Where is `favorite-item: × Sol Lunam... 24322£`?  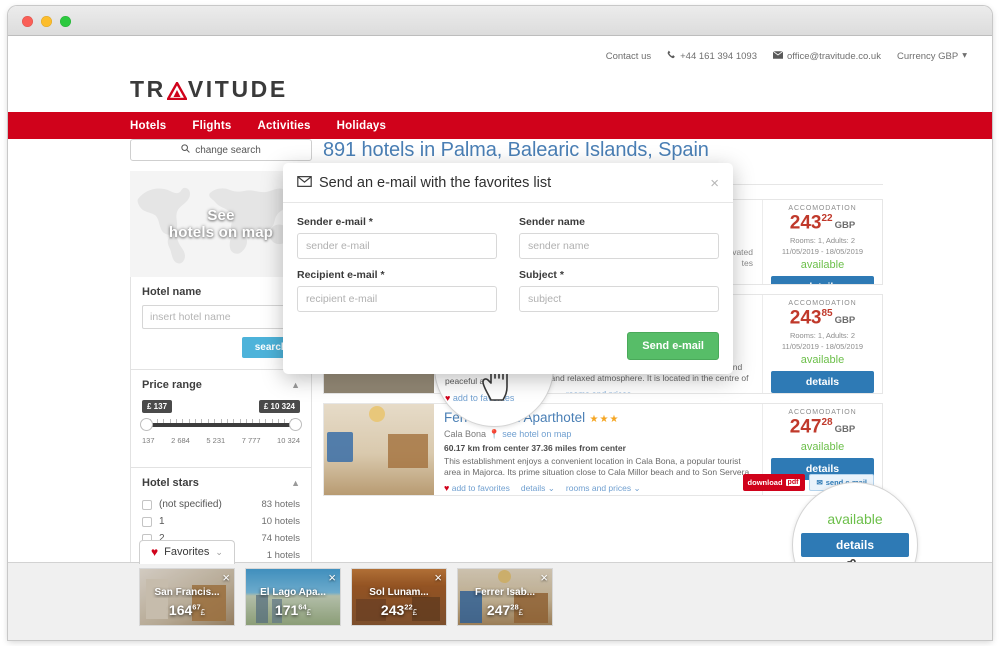 favorite-item: × Sol Lunam... 24322£ is located at coordinates (399, 597).